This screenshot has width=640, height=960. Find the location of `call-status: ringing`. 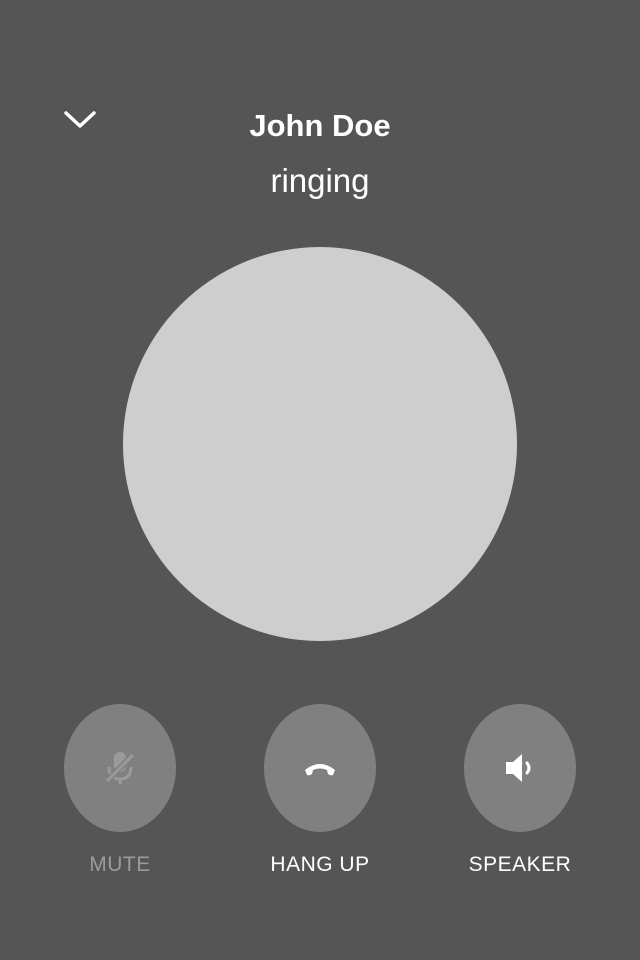

call-status: ringing is located at coordinates (320, 180).